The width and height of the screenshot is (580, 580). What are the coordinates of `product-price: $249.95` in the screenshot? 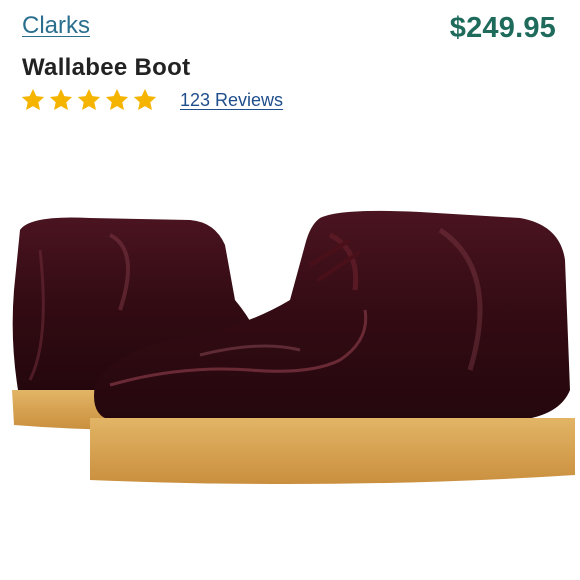 It's located at (502, 28).